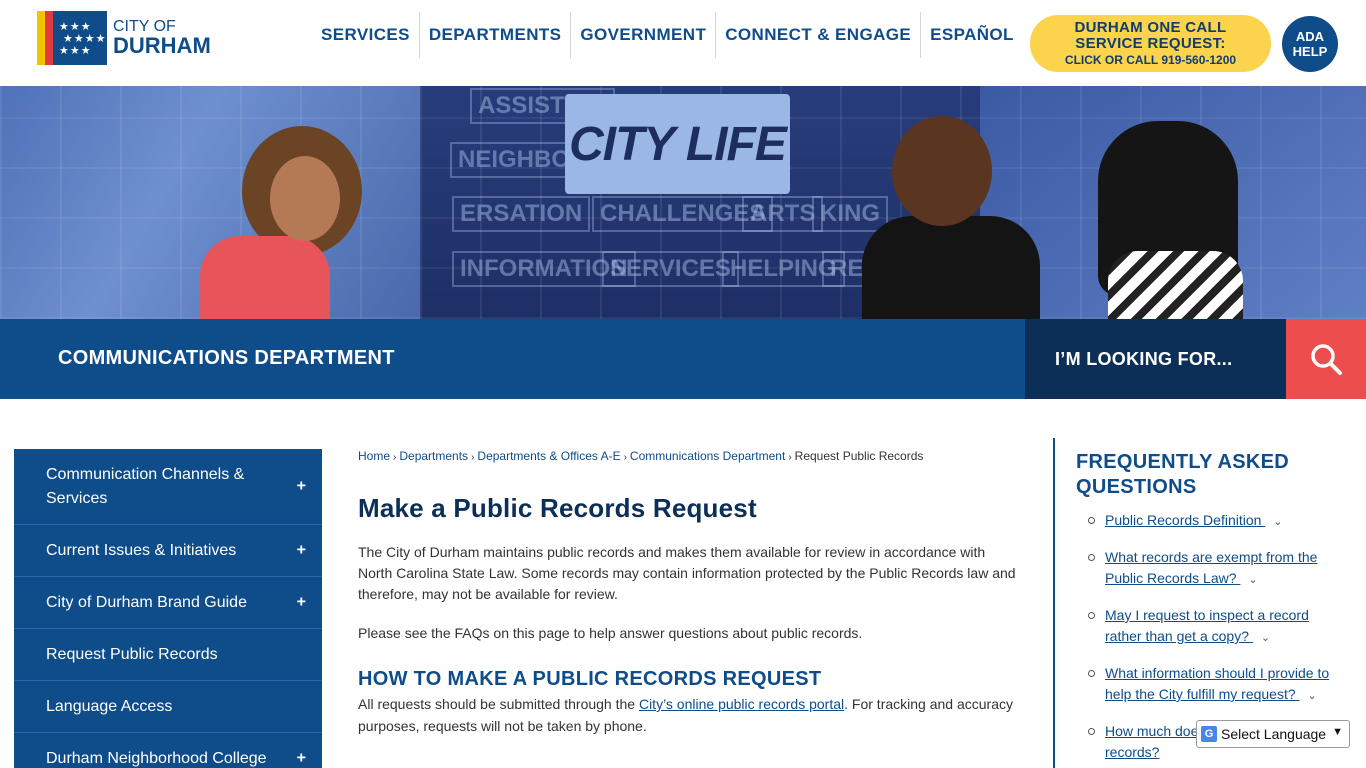  Describe the element at coordinates (305, 198) in the screenshot. I see `person-host-face` at that location.